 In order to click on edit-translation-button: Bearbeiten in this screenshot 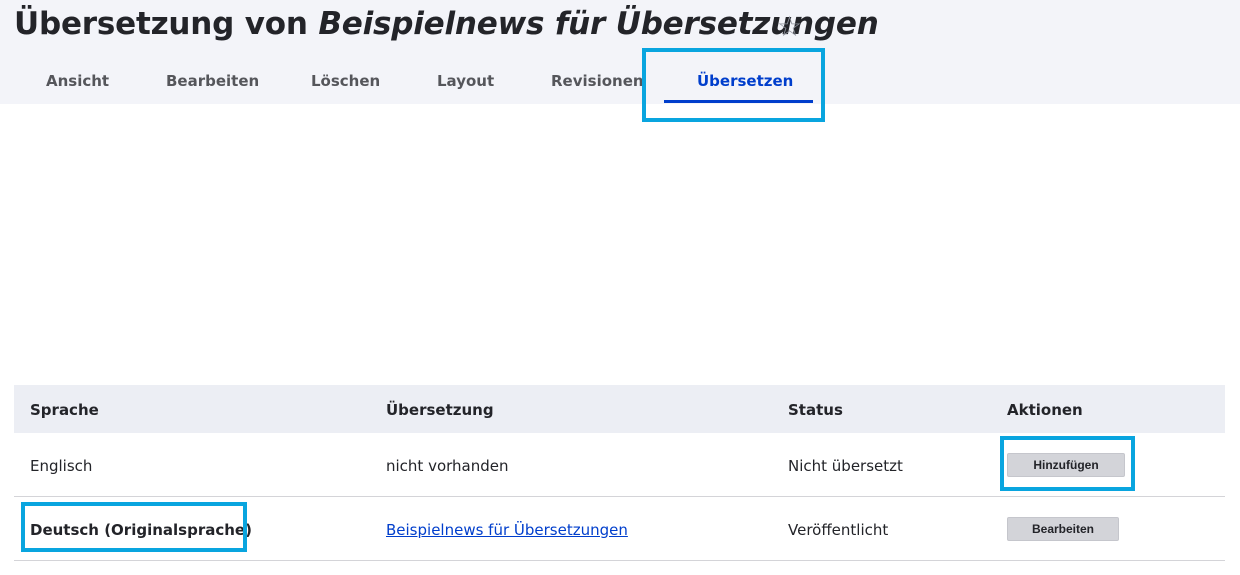, I will do `click(1063, 529)`.